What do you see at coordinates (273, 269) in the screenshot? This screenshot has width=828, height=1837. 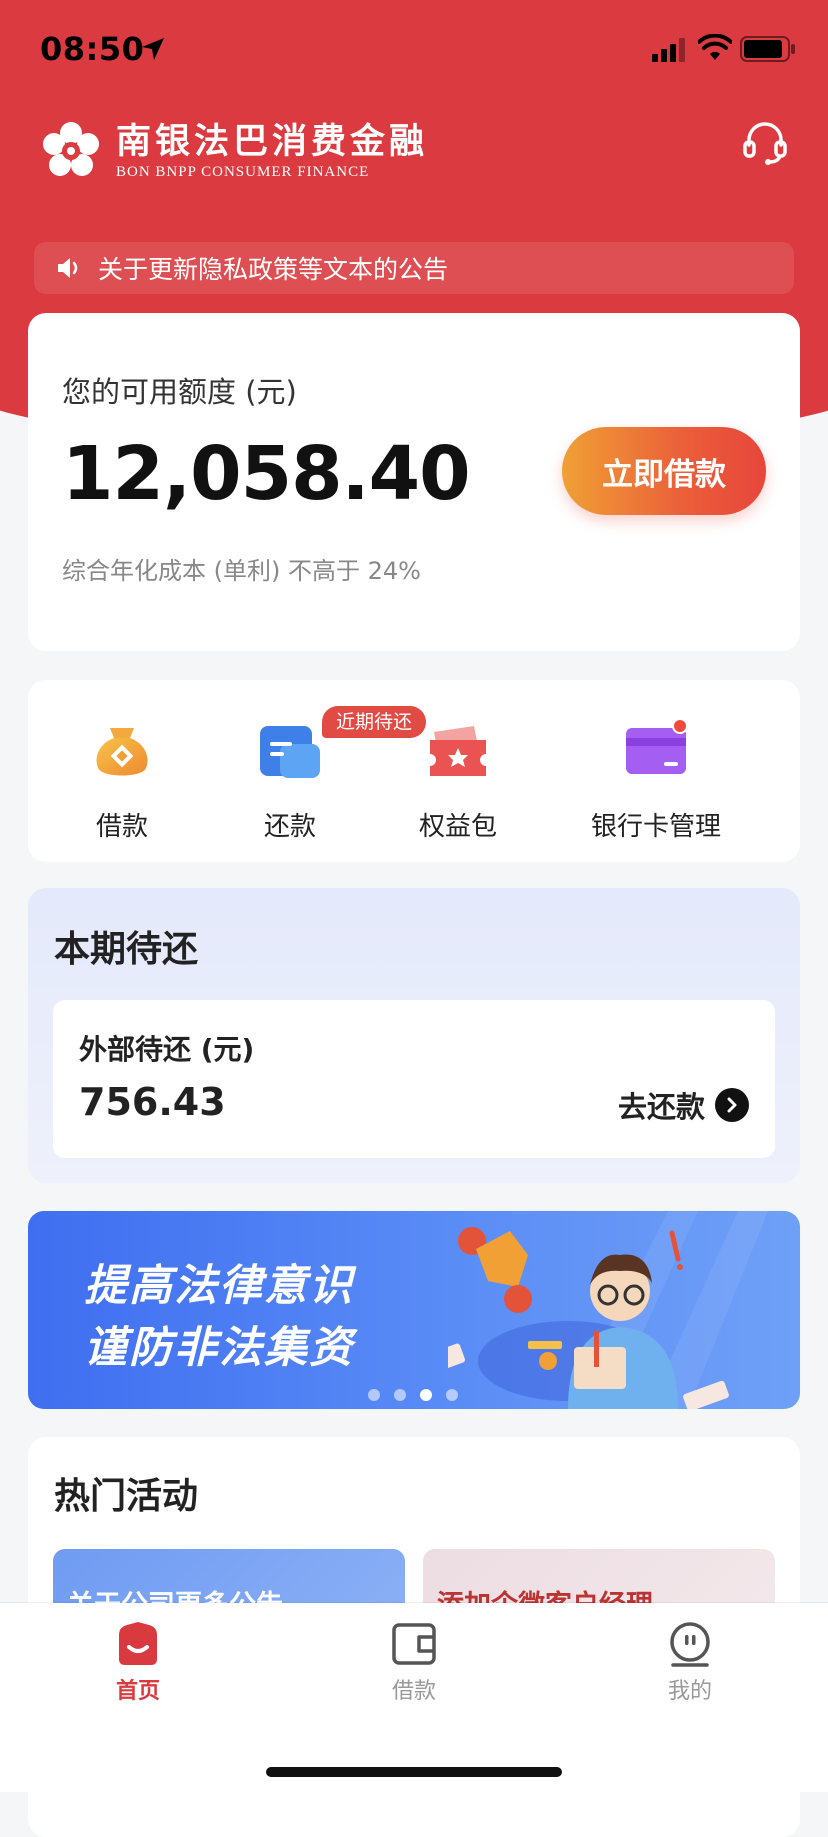 I see `announcement-text: 关于更新隐私政策等文本的公告` at bounding box center [273, 269].